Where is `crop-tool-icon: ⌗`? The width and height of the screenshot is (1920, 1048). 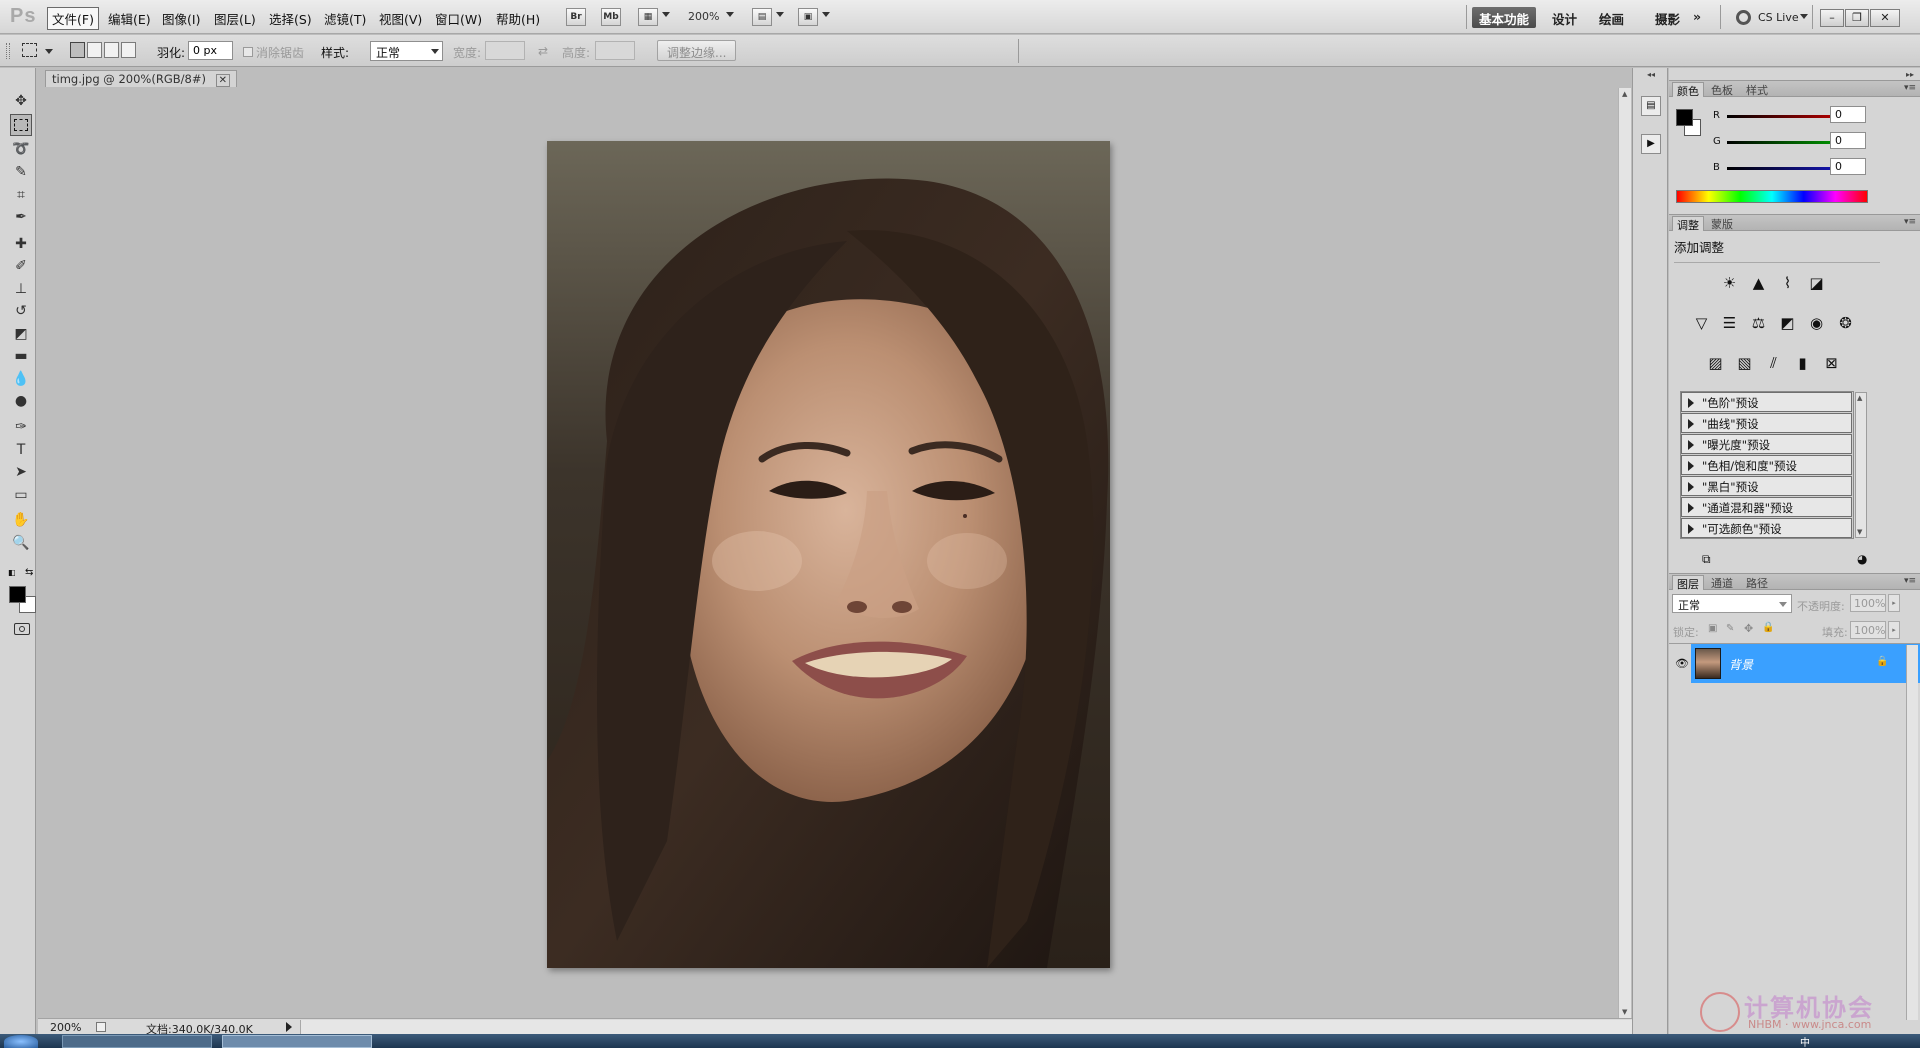
crop-tool-icon: ⌗ is located at coordinates (21, 195).